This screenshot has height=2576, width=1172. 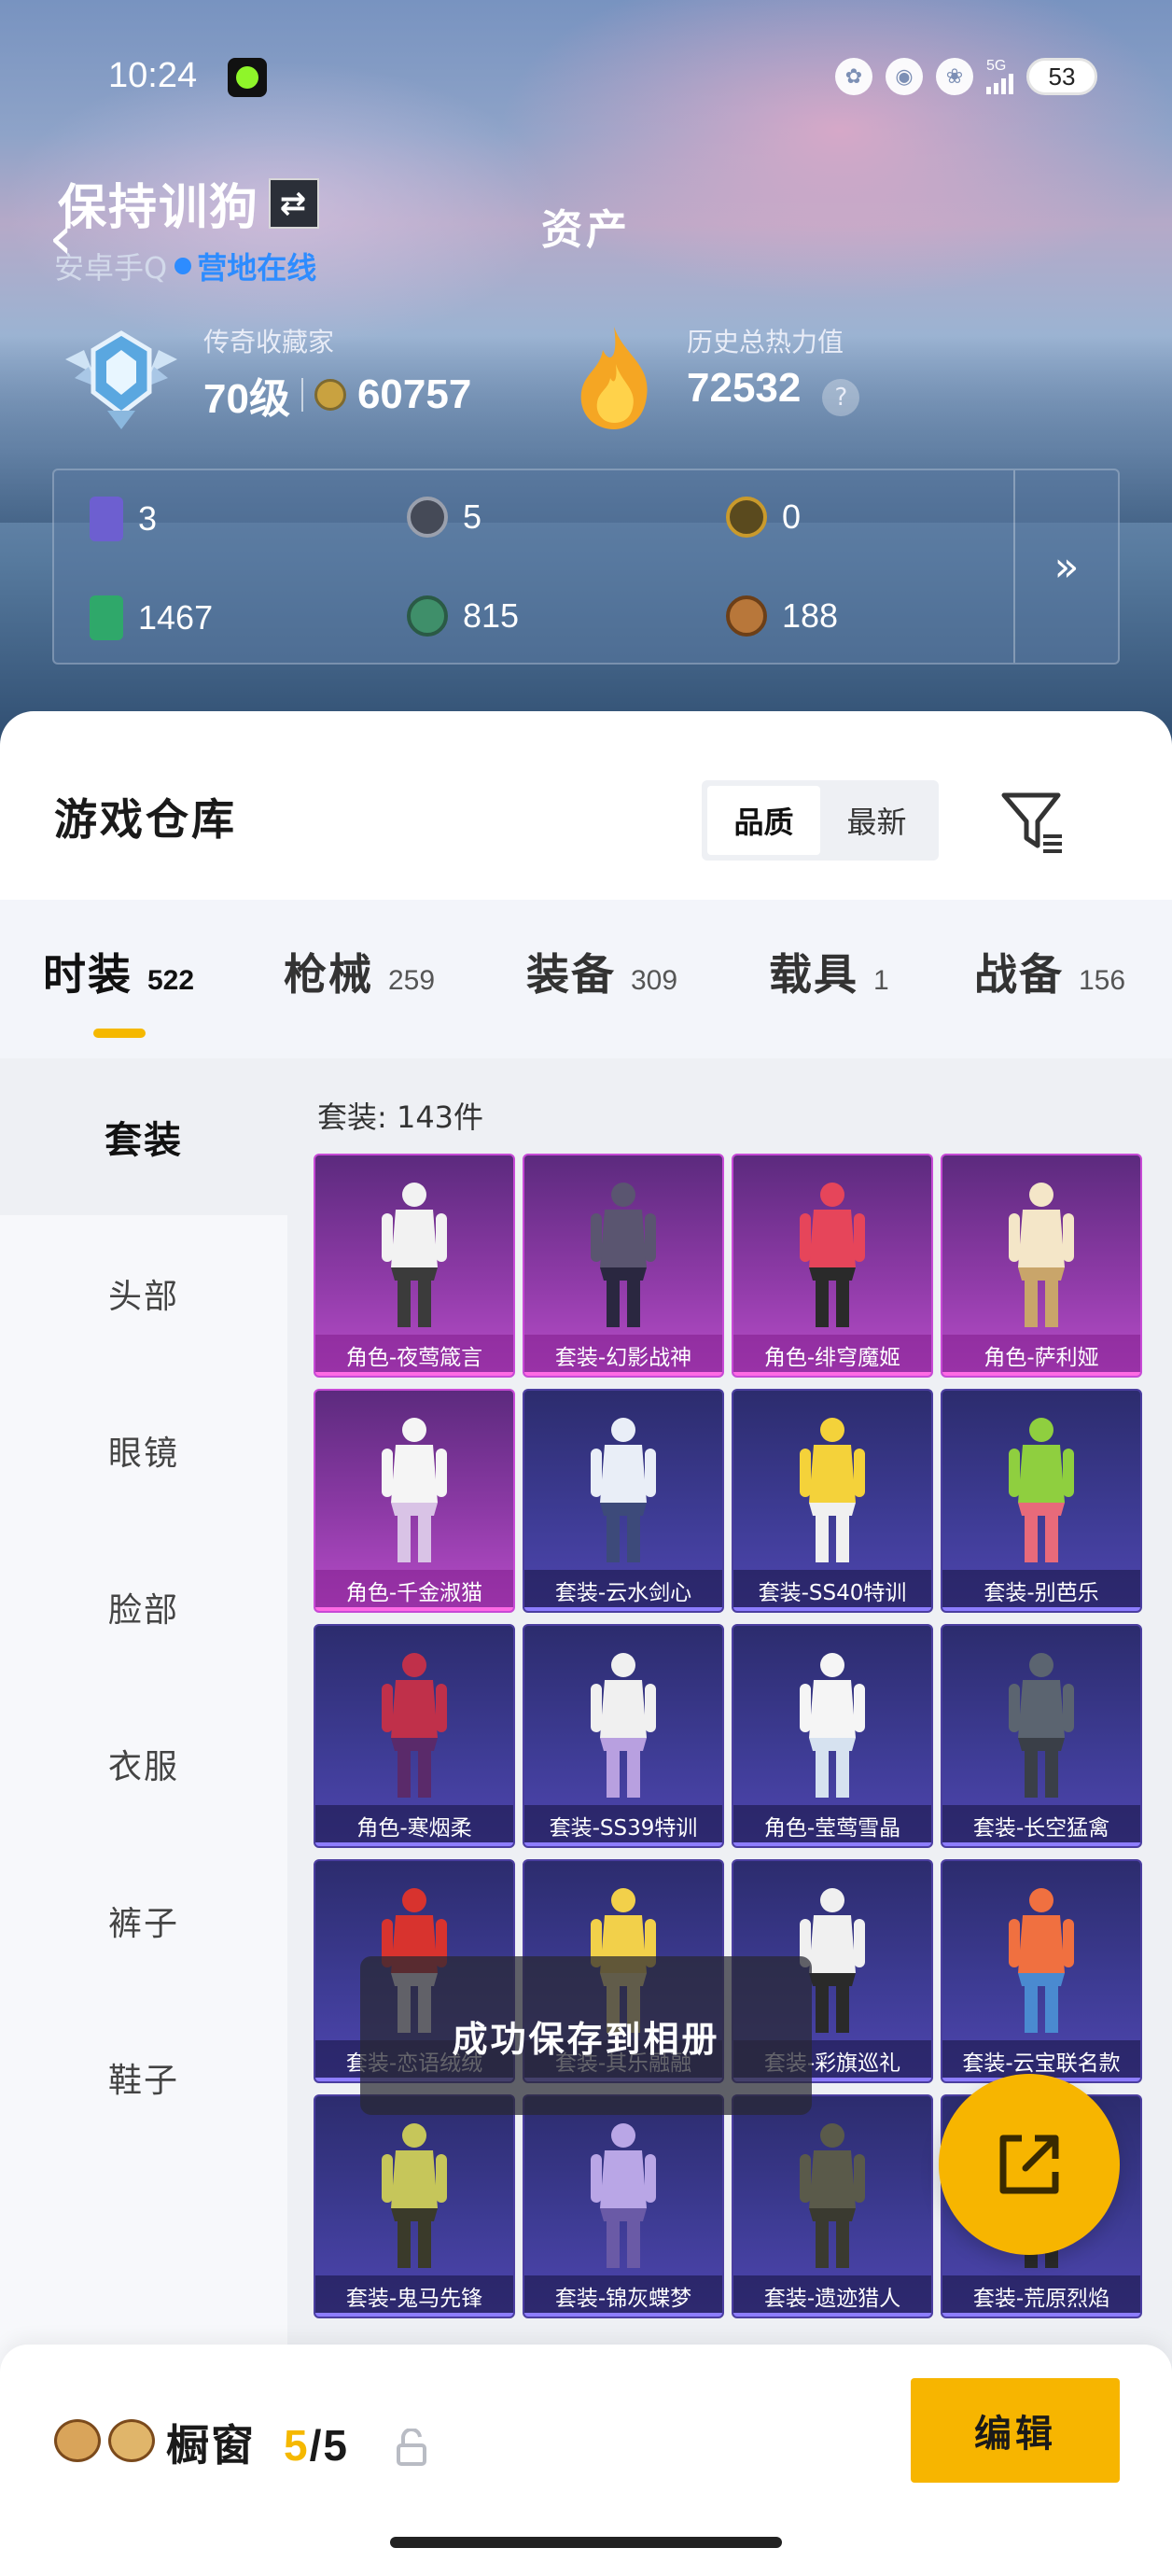 What do you see at coordinates (257, 2442) in the screenshot?
I see `showcase-label: 橱窗 5/5` at bounding box center [257, 2442].